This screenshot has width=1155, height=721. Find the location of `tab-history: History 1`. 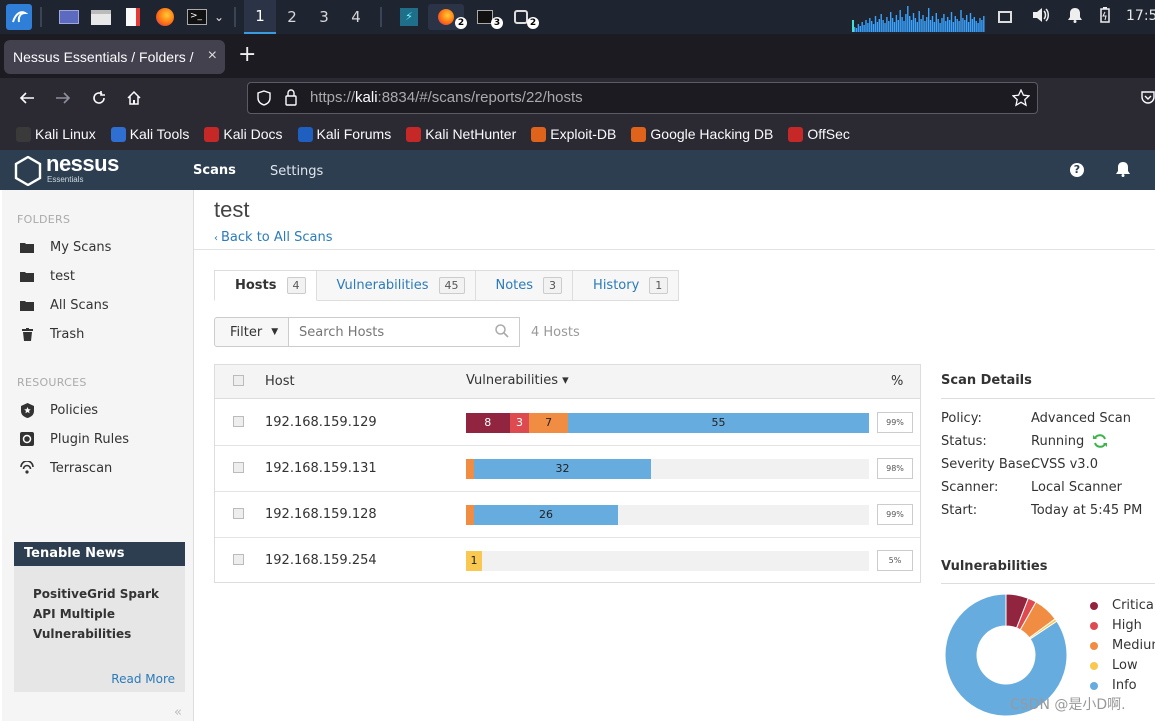

tab-history: History 1 is located at coordinates (626, 285).